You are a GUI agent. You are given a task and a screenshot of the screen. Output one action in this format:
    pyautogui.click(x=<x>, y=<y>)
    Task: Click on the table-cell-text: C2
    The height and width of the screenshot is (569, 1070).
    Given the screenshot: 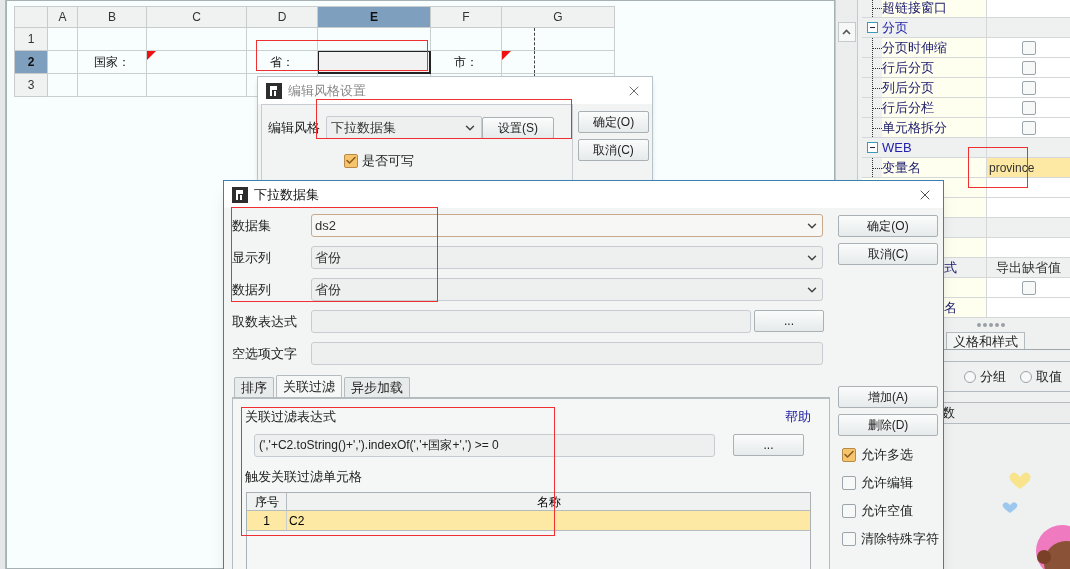 What is the action you would take?
    pyautogui.click(x=297, y=521)
    